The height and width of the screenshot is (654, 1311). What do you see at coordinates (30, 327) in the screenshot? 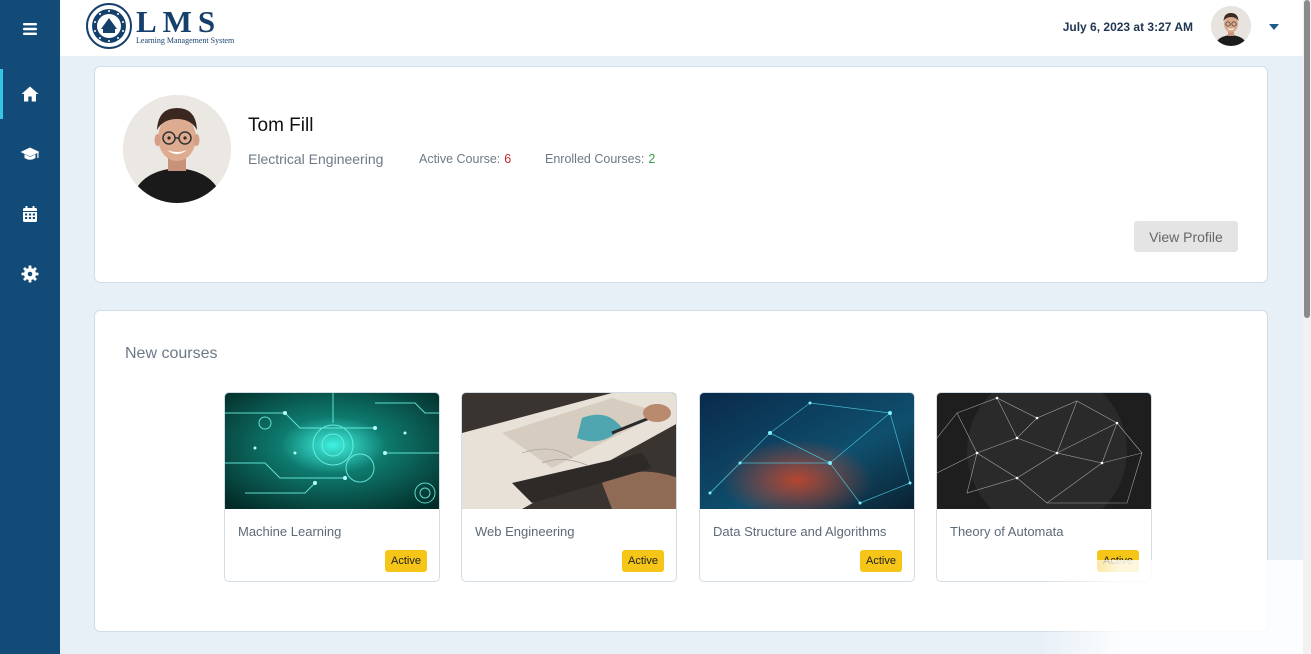
I see `sidebar` at bounding box center [30, 327].